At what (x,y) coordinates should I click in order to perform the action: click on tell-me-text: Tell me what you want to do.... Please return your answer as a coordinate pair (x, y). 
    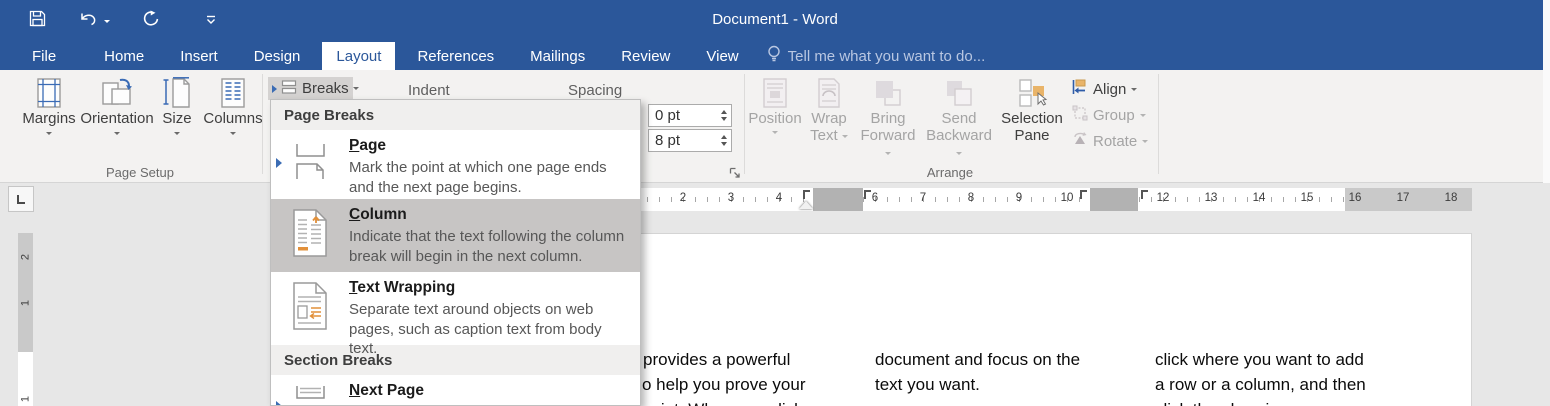
    Looking at the image, I should click on (886, 56).